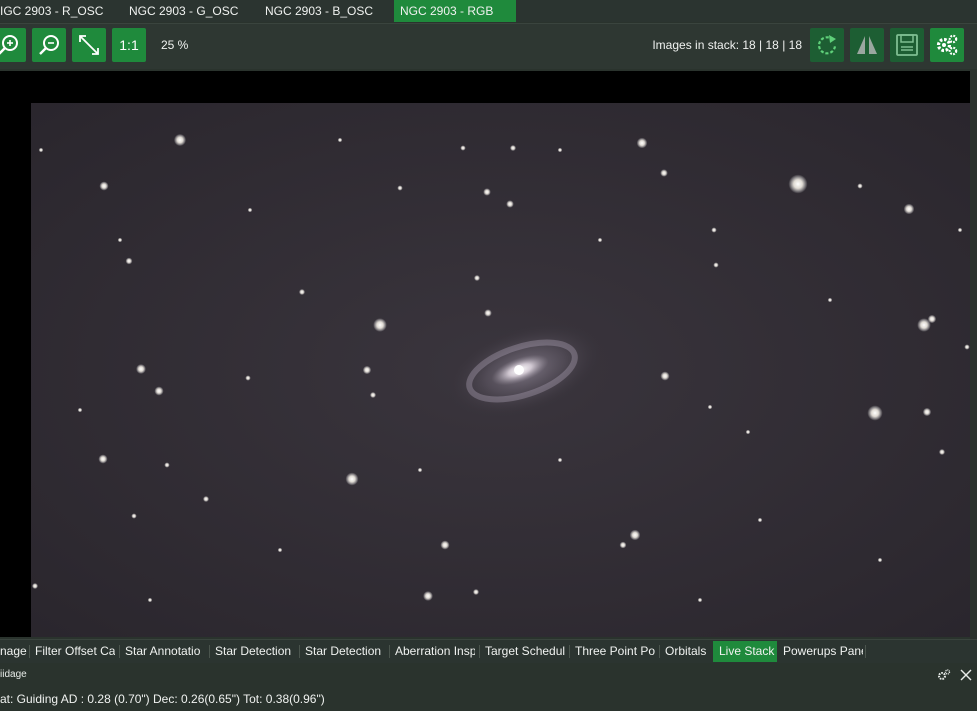 The height and width of the screenshot is (711, 977). I want to click on fit-to-window-button, so click(89, 45).